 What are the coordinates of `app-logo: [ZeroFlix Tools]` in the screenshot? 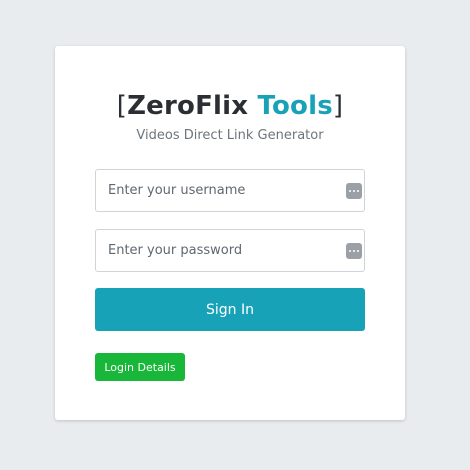 It's located at (230, 106).